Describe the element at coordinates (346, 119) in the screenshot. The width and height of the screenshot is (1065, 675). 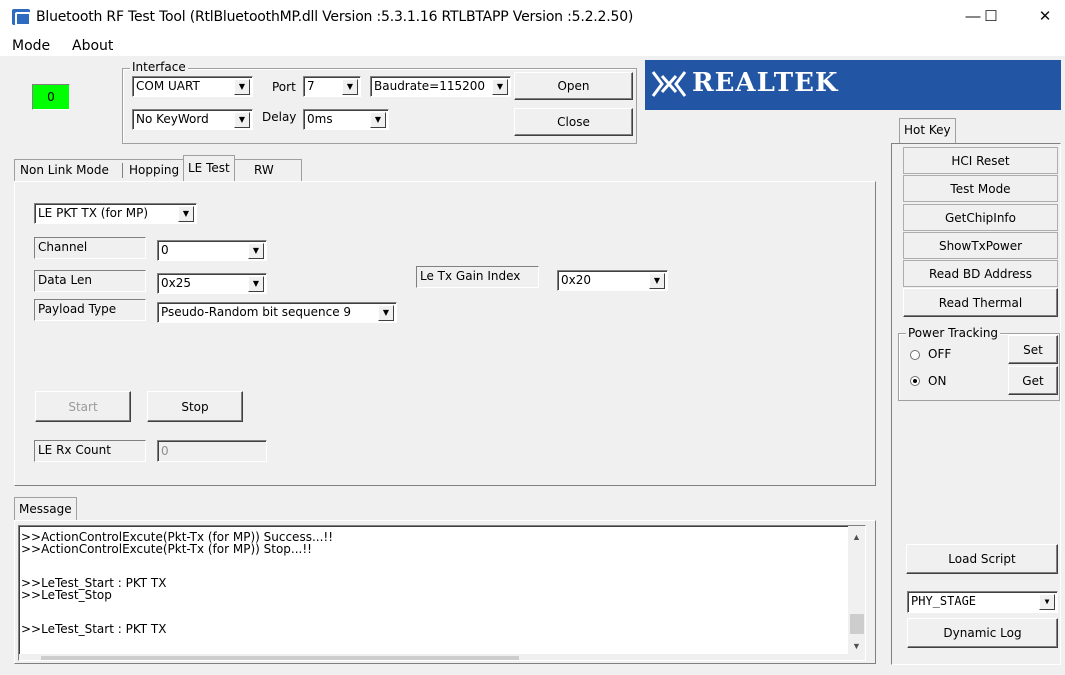
I see `delay-select: 0ms ▼` at that location.